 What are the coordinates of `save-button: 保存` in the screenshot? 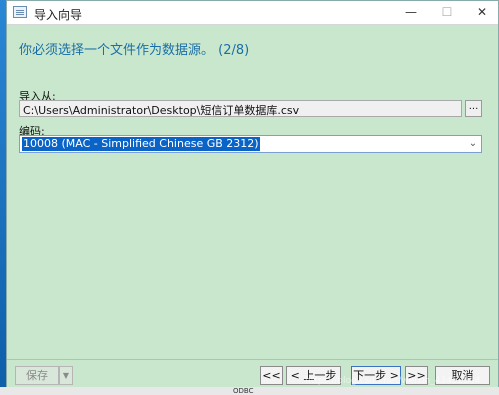 It's located at (37, 375).